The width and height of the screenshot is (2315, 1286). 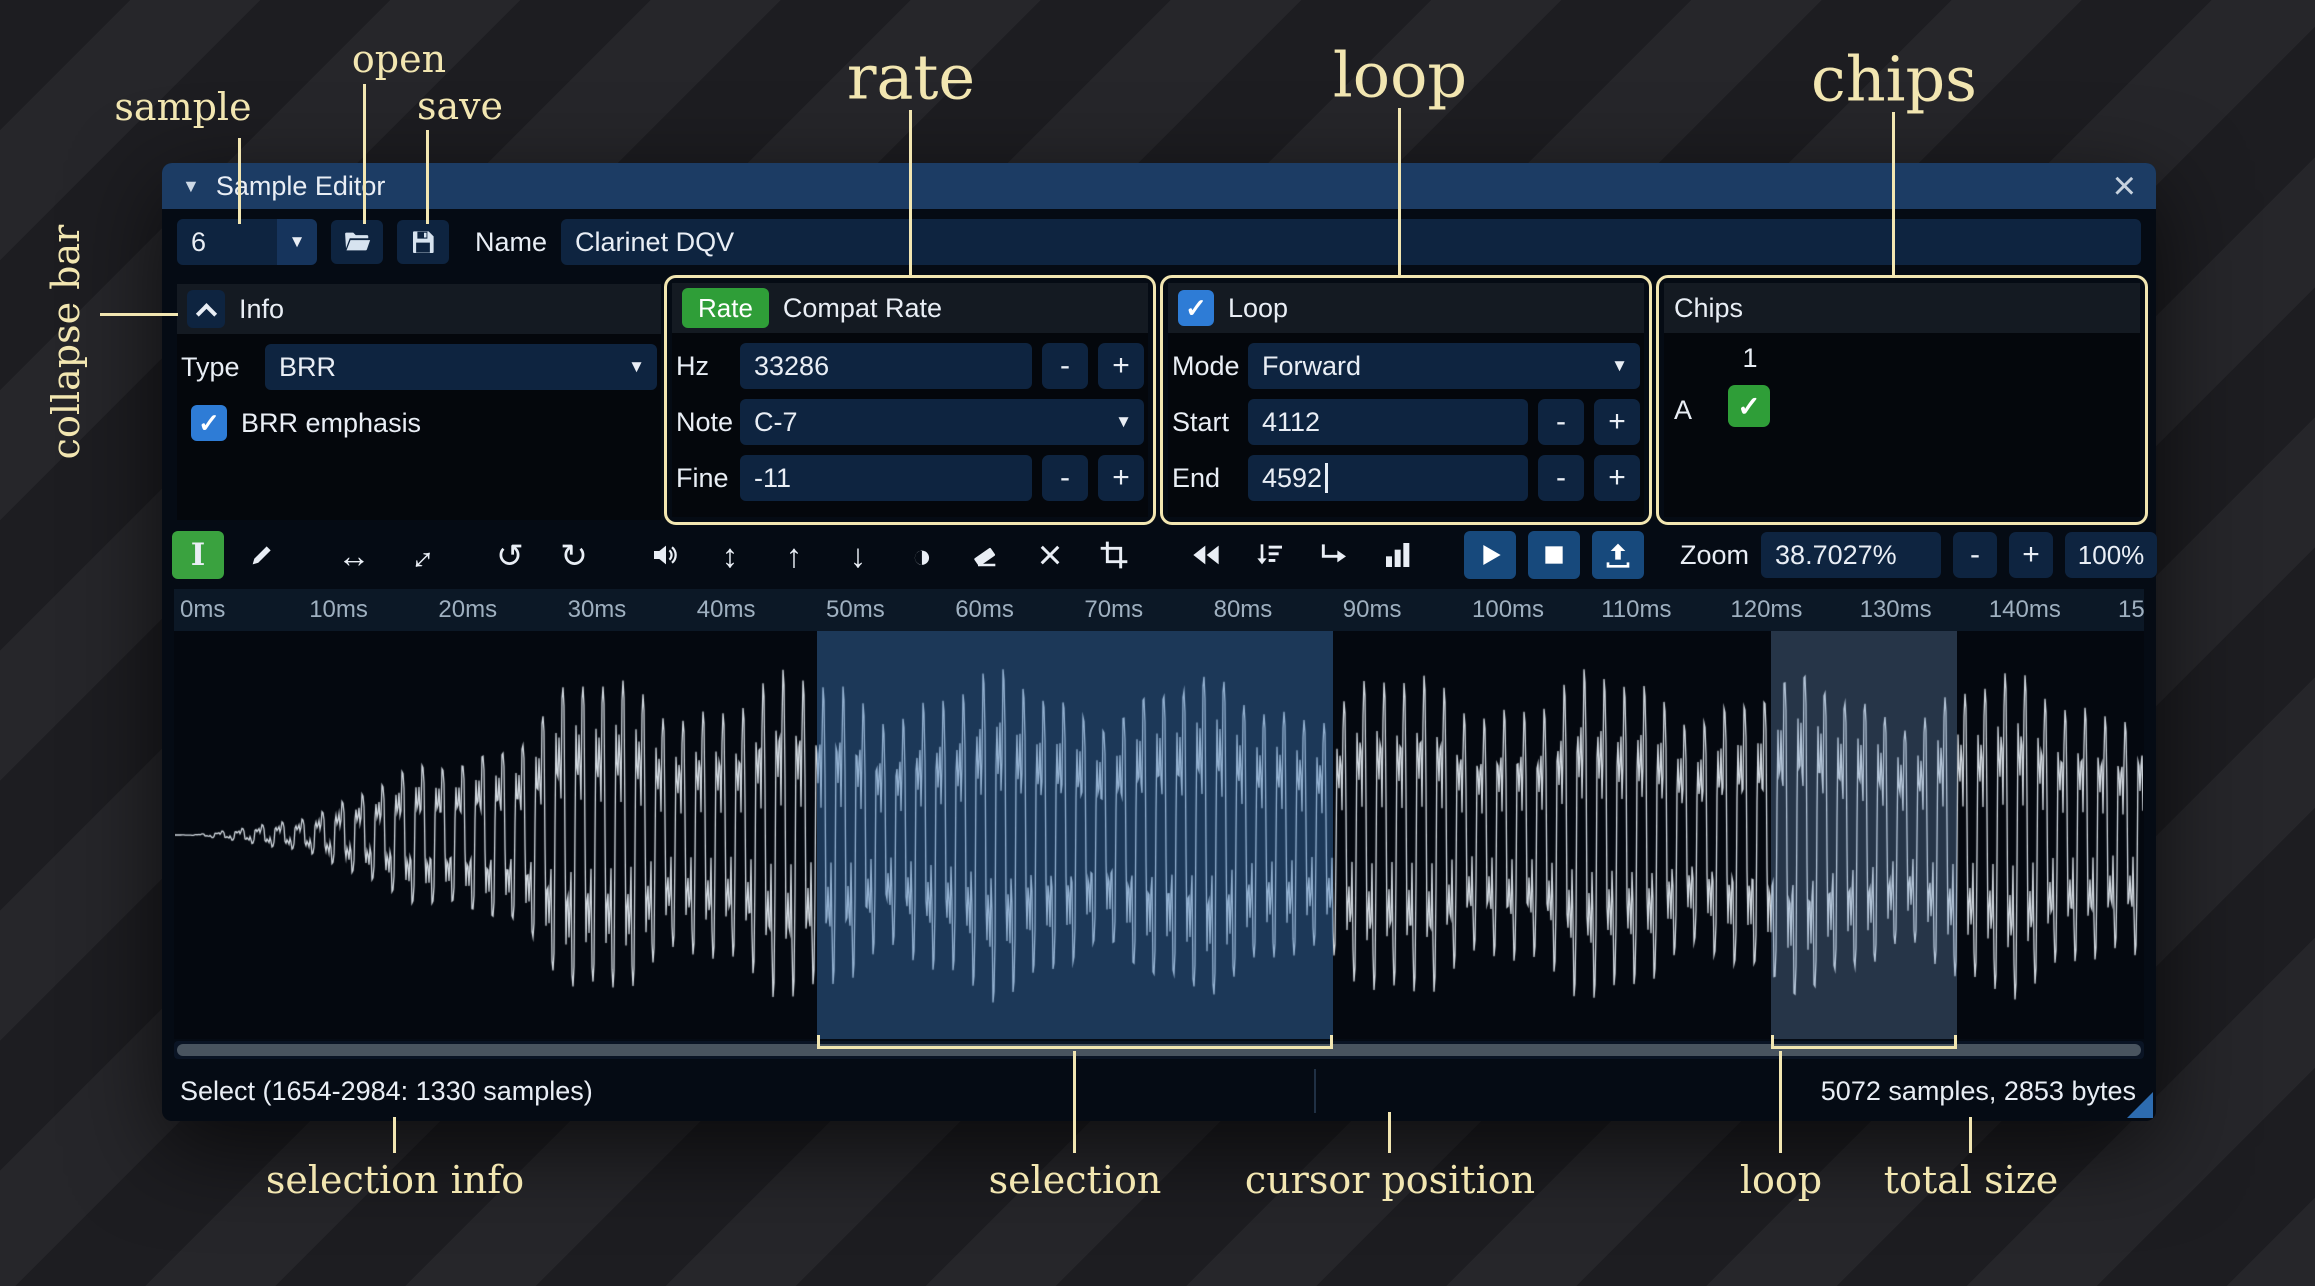 What do you see at coordinates (1121, 366) in the screenshot?
I see `hz-increment-button: +` at bounding box center [1121, 366].